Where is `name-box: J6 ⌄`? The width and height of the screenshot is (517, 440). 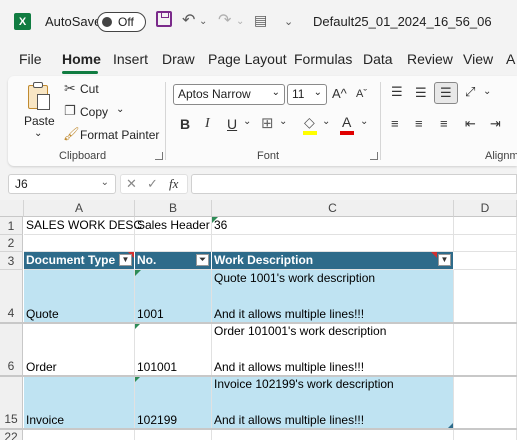
name-box: J6 ⌄ is located at coordinates (62, 184).